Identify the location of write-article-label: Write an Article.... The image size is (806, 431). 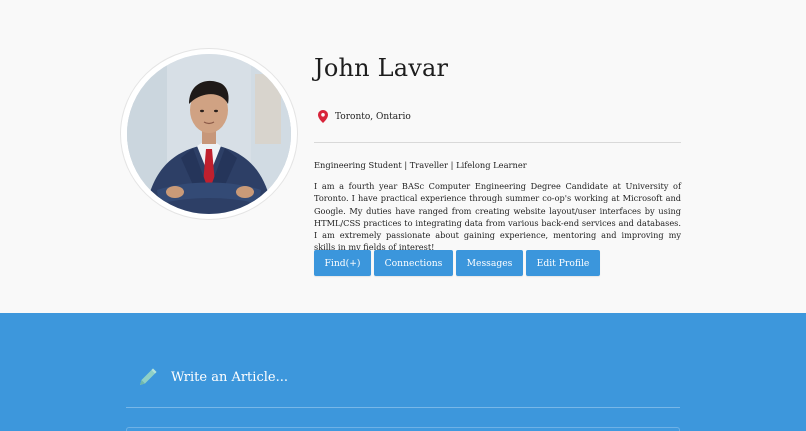
(229, 377).